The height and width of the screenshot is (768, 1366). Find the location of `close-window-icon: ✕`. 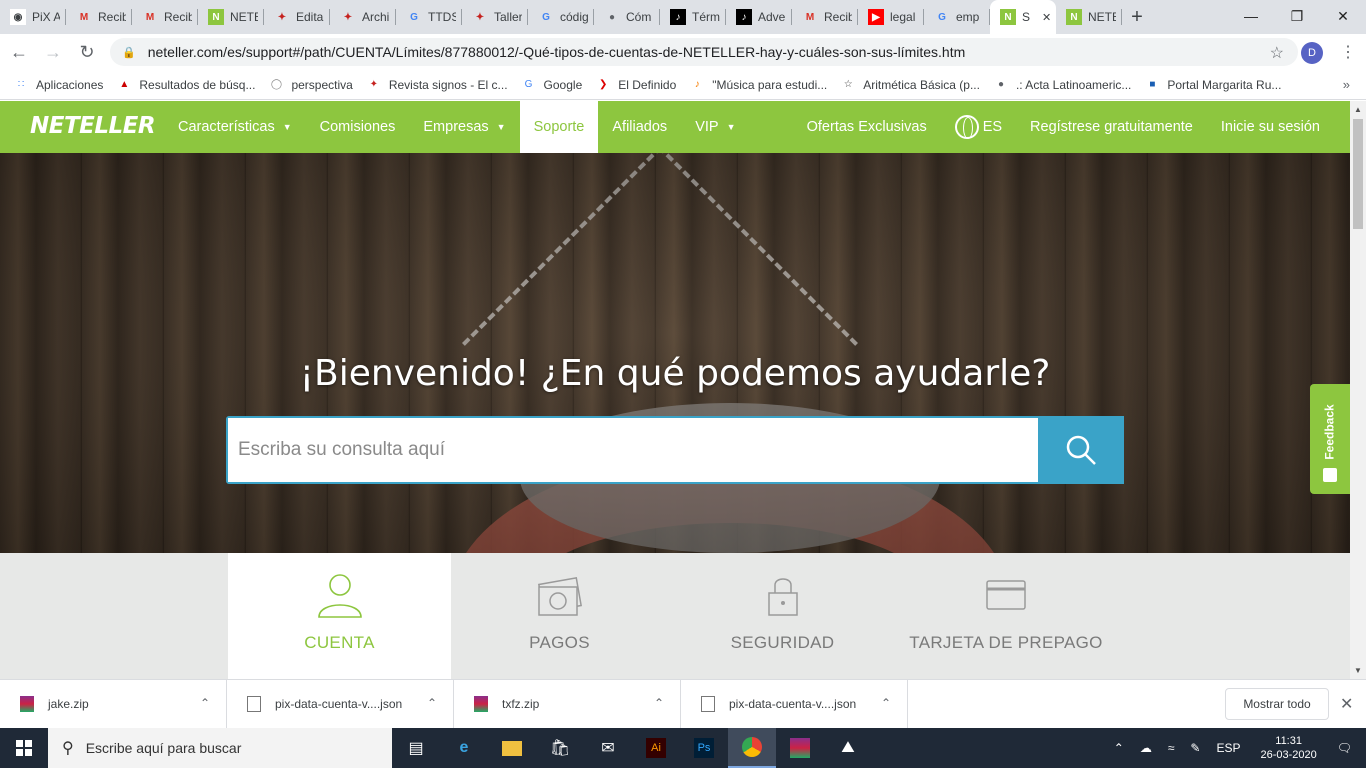

close-window-icon: ✕ is located at coordinates (1343, 16).